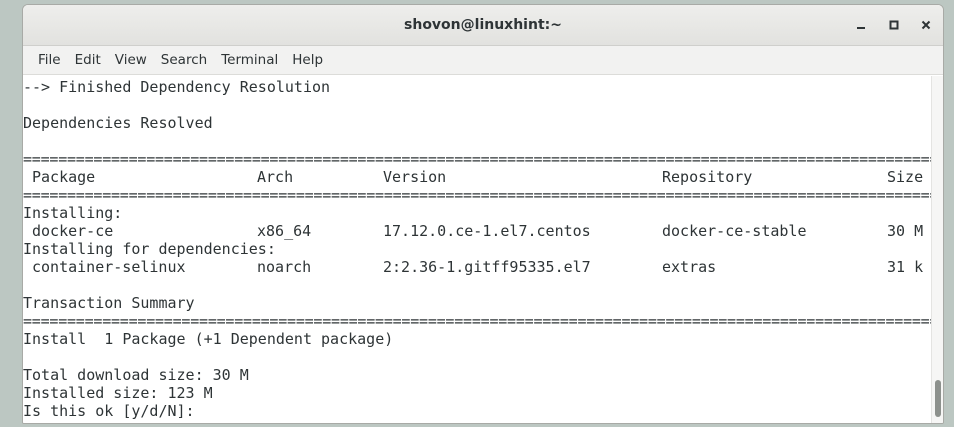 The image size is (954, 427). I want to click on window-title: shovon@linuxhint:~, so click(483, 25).